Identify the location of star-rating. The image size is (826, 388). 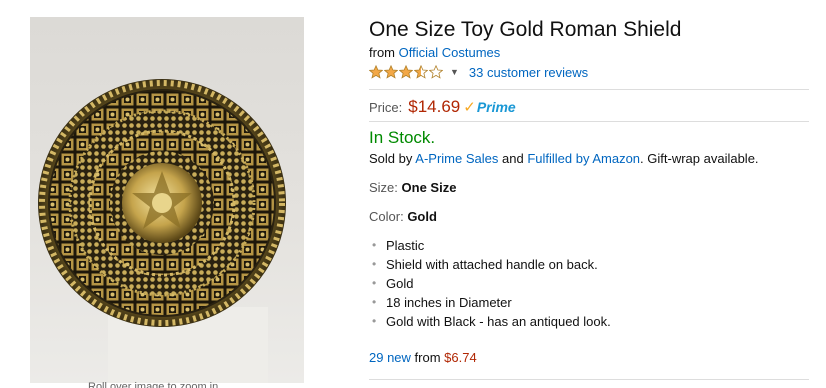
(406, 72).